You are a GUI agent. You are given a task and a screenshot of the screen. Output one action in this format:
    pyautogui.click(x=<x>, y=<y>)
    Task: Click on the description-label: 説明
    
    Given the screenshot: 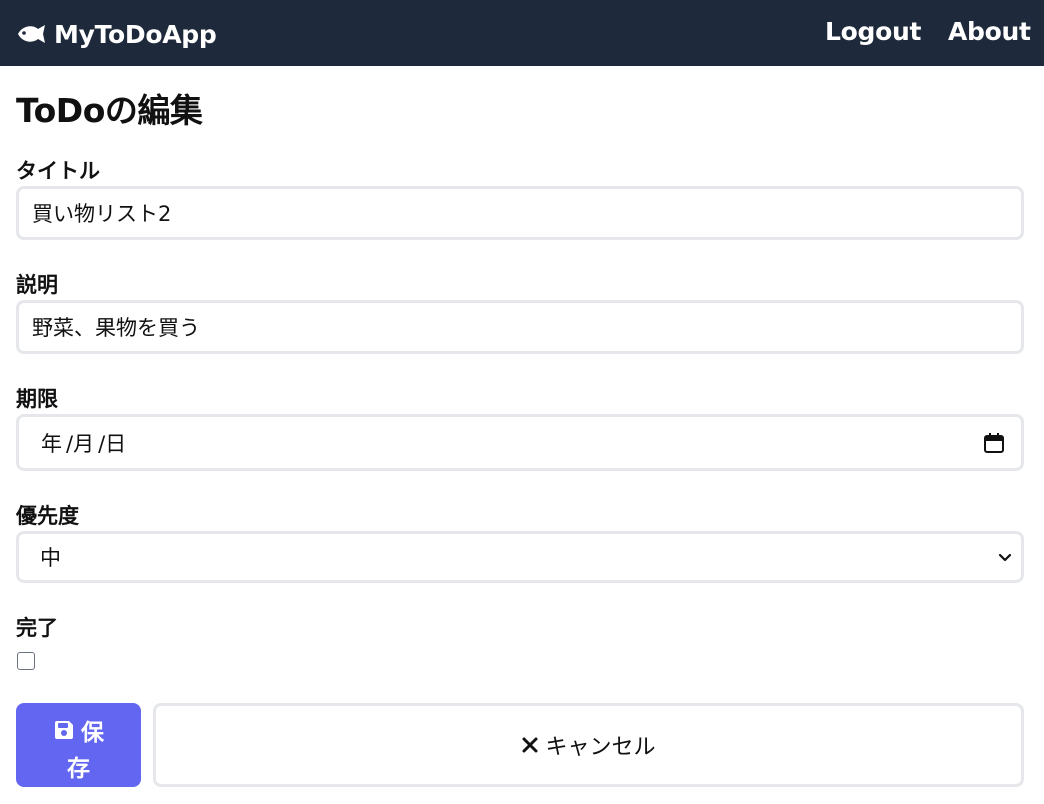 What is the action you would take?
    pyautogui.click(x=37, y=285)
    